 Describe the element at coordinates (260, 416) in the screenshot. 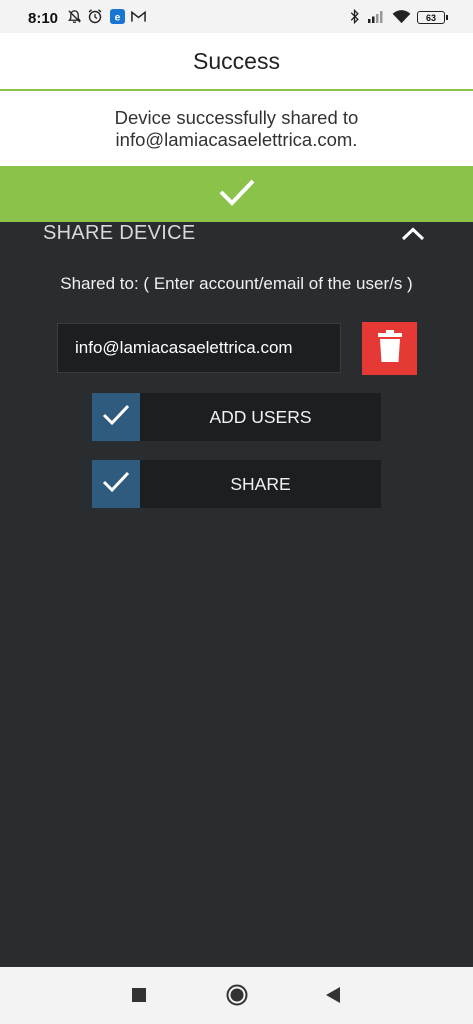

I see `add-users-label: ADD USERS` at that location.